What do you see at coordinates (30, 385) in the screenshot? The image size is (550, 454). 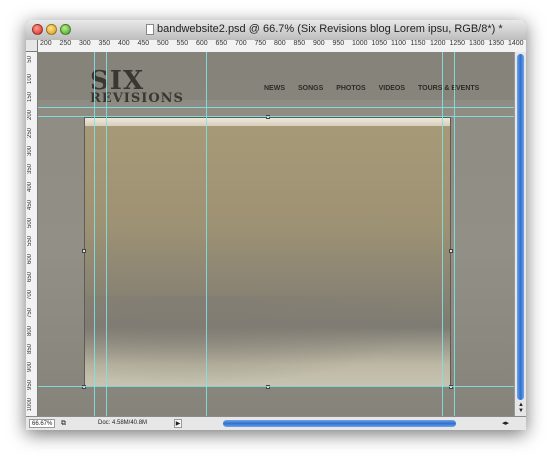 I see `ruler-y-tick-label: 950` at bounding box center [30, 385].